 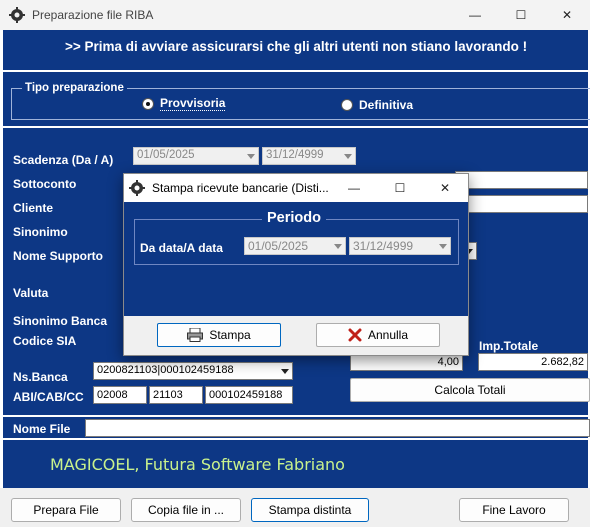 I want to click on dialog-minimize-button: —, so click(x=354, y=188).